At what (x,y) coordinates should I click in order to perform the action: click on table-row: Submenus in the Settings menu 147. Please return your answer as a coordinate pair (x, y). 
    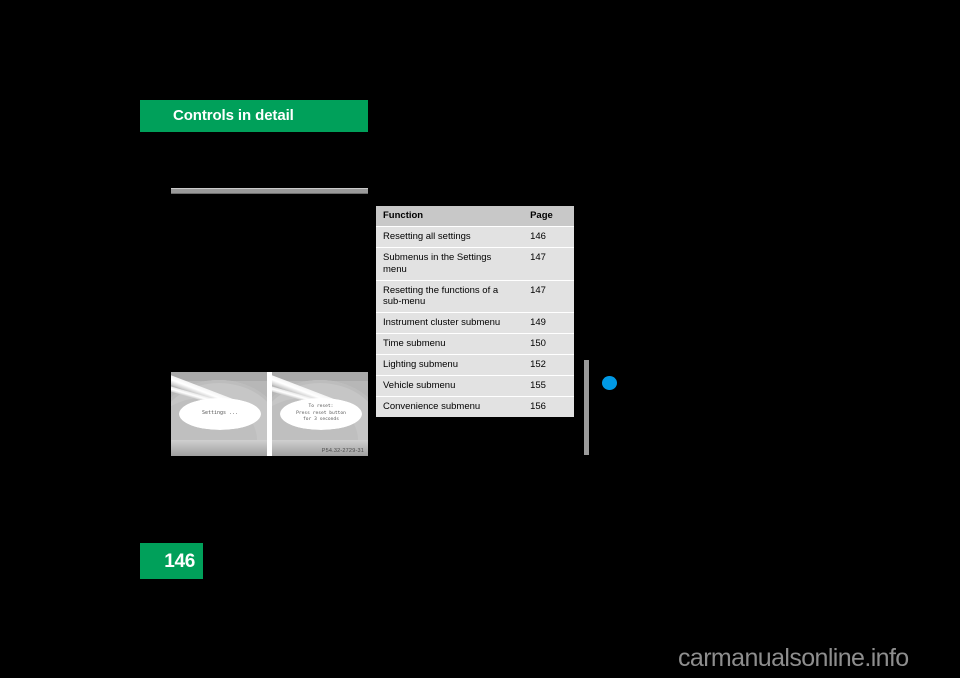
    Looking at the image, I should click on (475, 264).